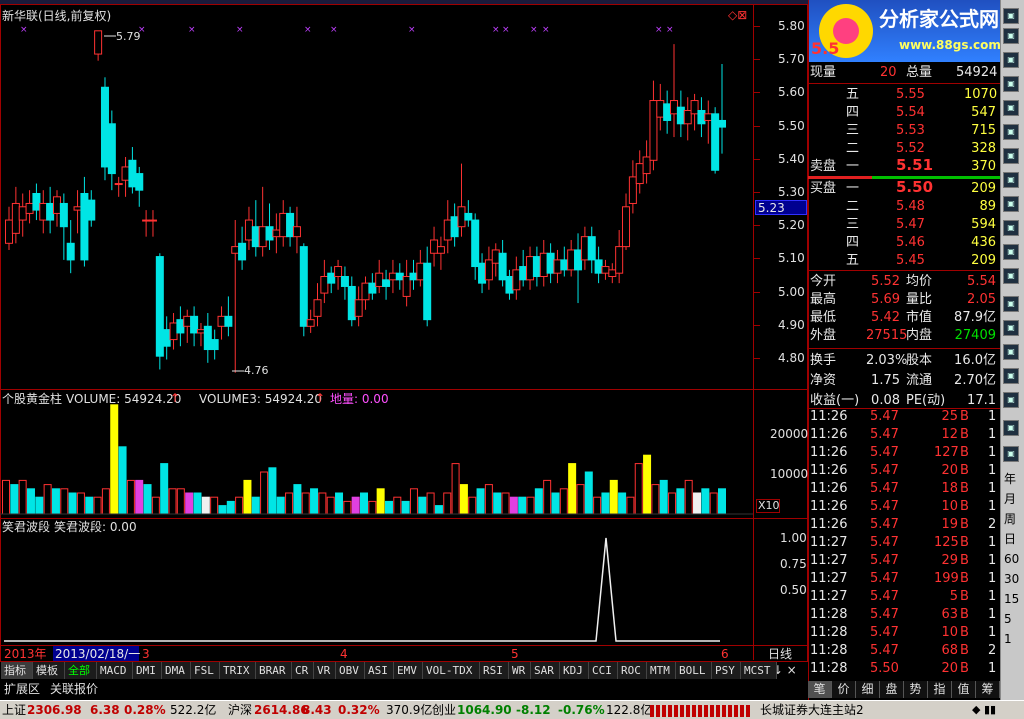 The height and width of the screenshot is (719, 1024). I want to click on tick-price: 5.47, so click(884, 542).